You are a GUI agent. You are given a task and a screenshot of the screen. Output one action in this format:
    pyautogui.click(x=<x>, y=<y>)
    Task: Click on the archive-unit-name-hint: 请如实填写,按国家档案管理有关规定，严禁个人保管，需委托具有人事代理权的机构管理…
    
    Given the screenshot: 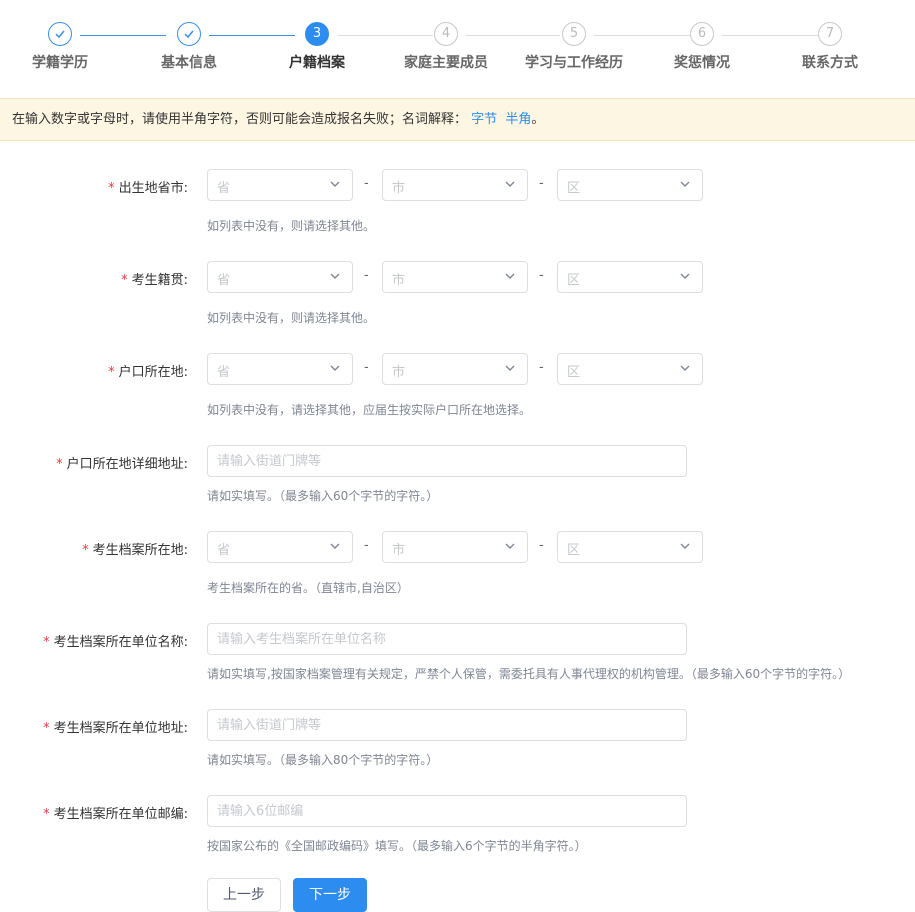 What is the action you would take?
    pyautogui.click(x=529, y=674)
    